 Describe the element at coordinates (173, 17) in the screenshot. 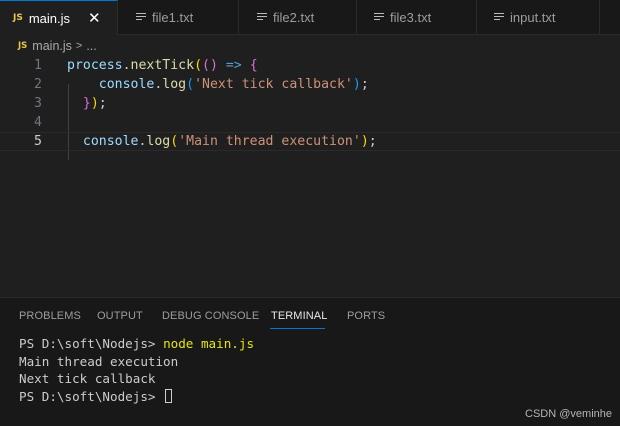

I see `tab-label: file1.txt` at that location.